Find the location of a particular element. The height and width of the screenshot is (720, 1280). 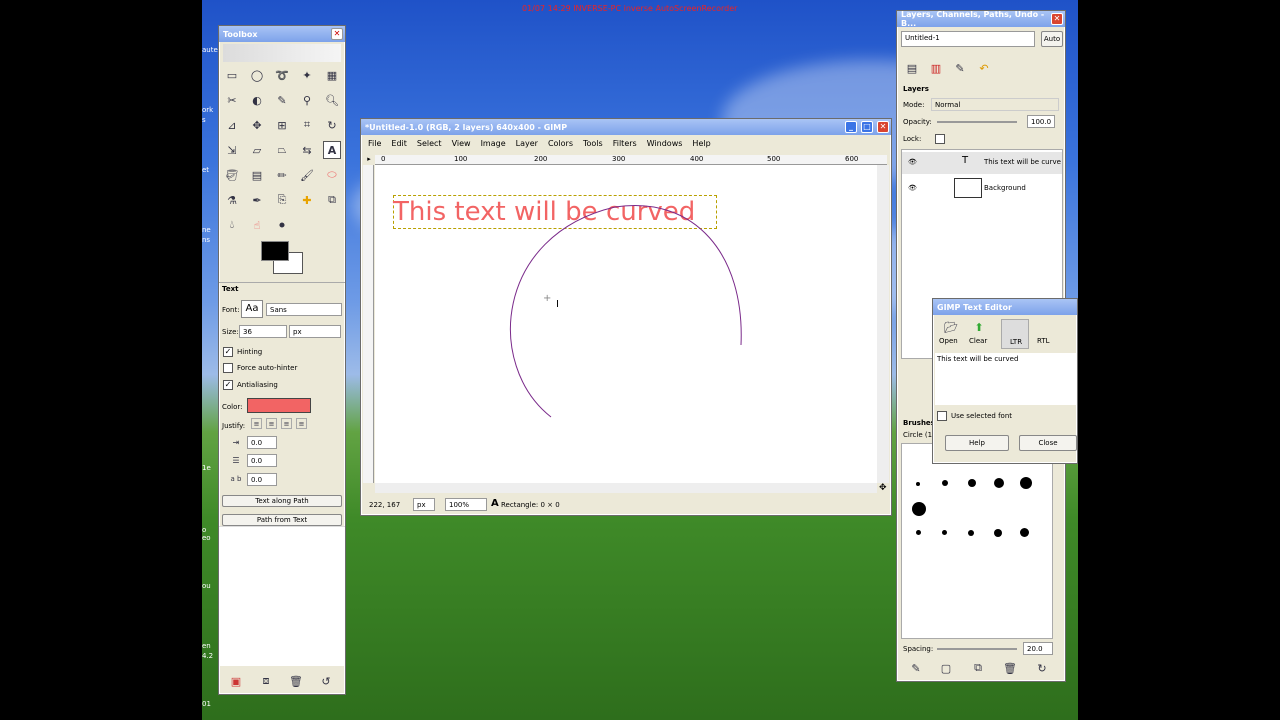

dock-titlebar: Layers, Channels, Paths, Undo - B... ✕ is located at coordinates (981, 19).